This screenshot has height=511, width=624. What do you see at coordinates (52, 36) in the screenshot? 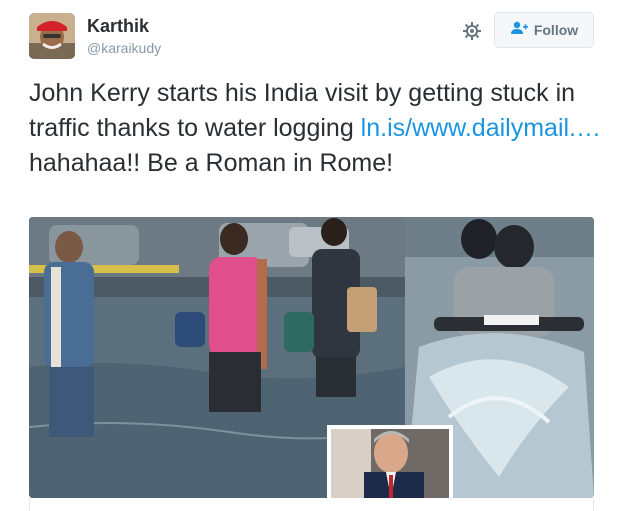
I see `avatar` at bounding box center [52, 36].